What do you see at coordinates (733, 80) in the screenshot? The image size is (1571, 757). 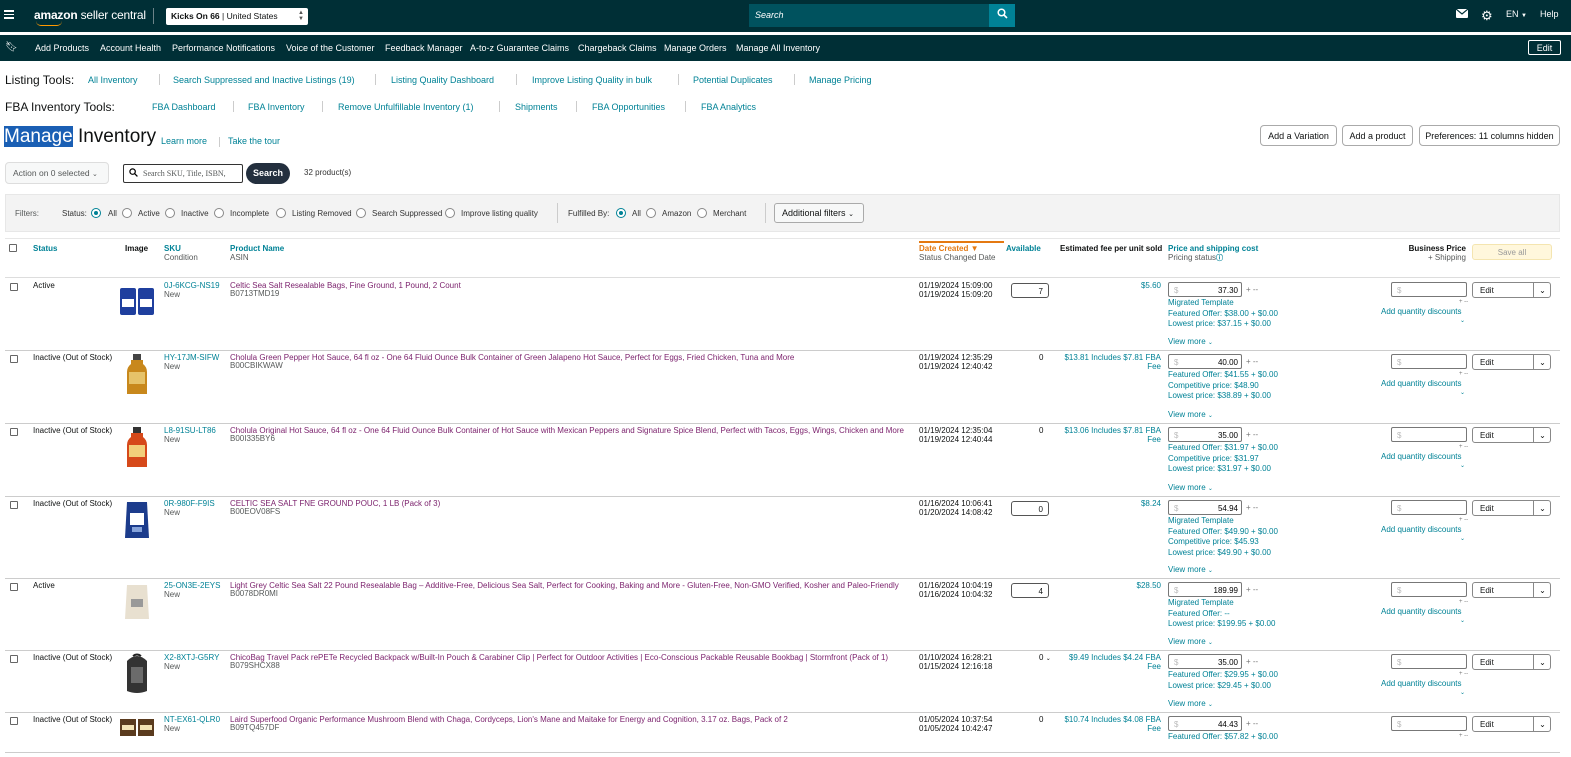 I see `link-potential-duplicates: Potential Duplicates` at bounding box center [733, 80].